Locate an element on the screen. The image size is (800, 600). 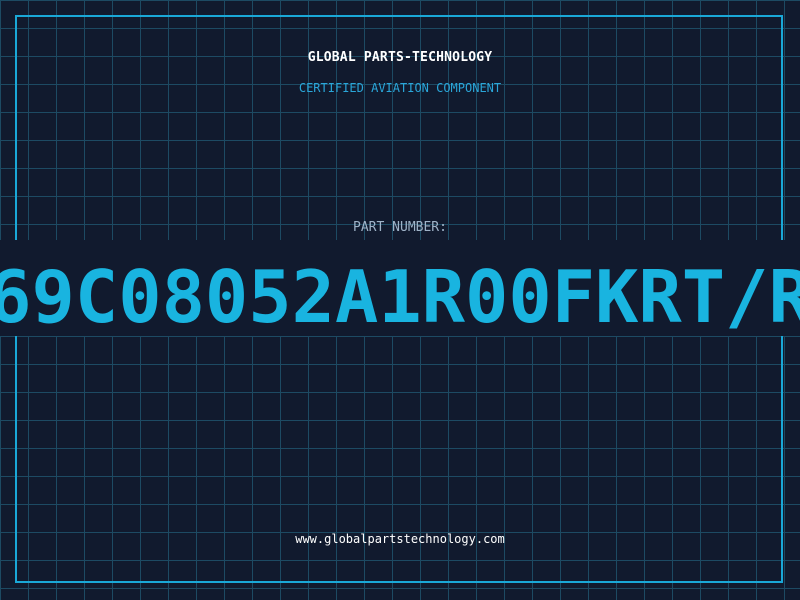
website-url: www.globalpartstechnology.com is located at coordinates (400, 539).